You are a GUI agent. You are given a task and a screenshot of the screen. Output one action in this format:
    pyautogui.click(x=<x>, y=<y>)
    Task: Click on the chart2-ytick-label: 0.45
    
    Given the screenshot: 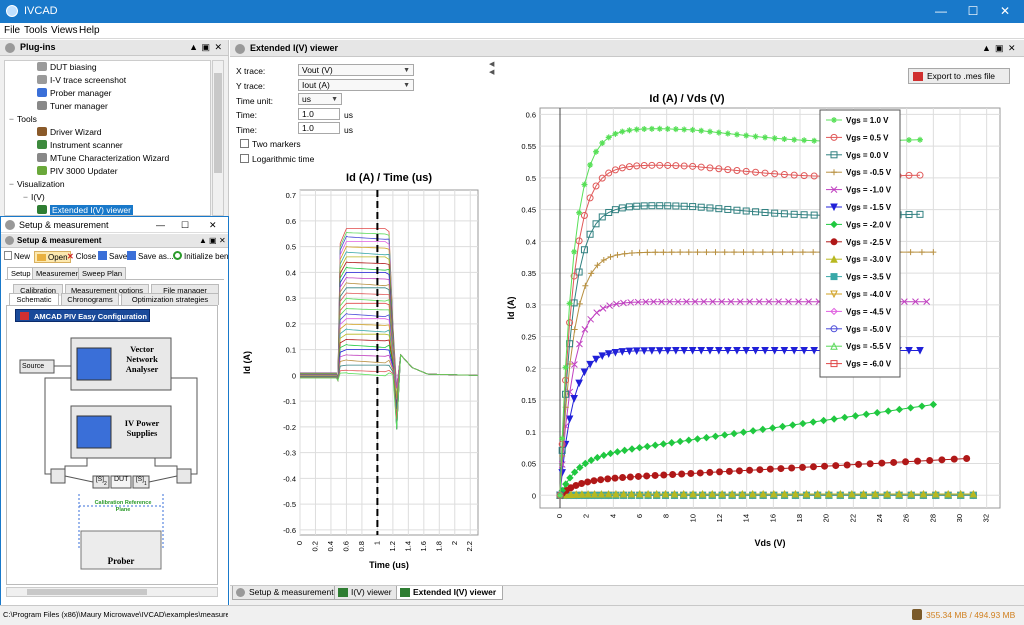 What is the action you would take?
    pyautogui.click(x=528, y=210)
    